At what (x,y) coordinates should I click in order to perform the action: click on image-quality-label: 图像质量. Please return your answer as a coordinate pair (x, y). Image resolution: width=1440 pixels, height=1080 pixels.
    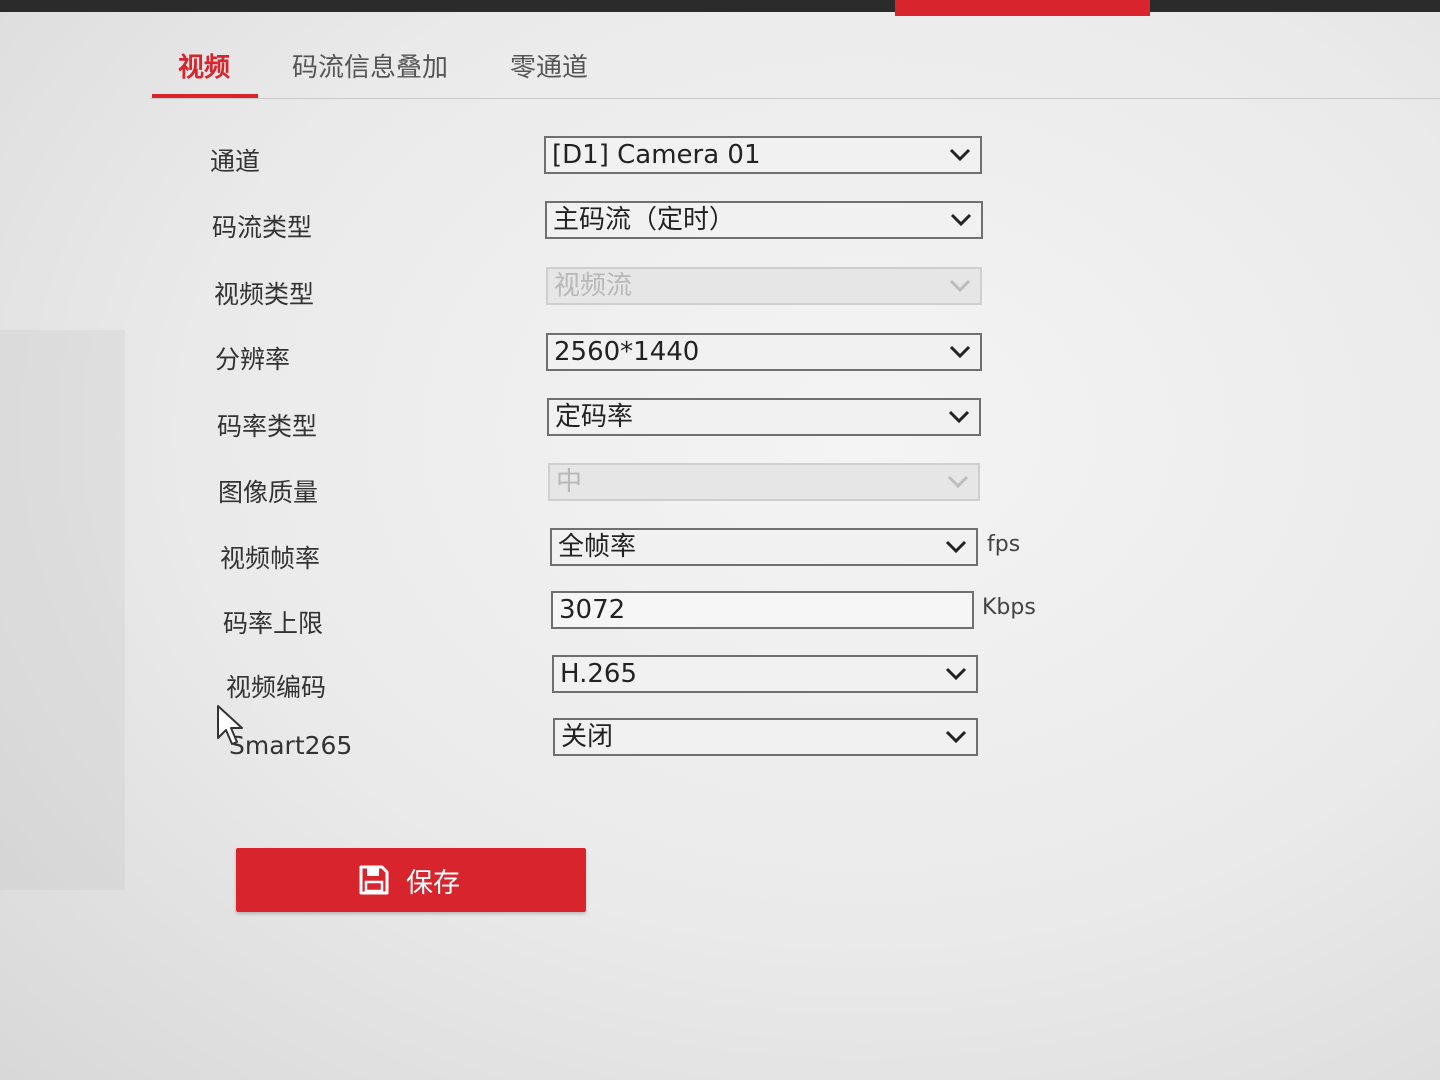
    Looking at the image, I should click on (268, 492).